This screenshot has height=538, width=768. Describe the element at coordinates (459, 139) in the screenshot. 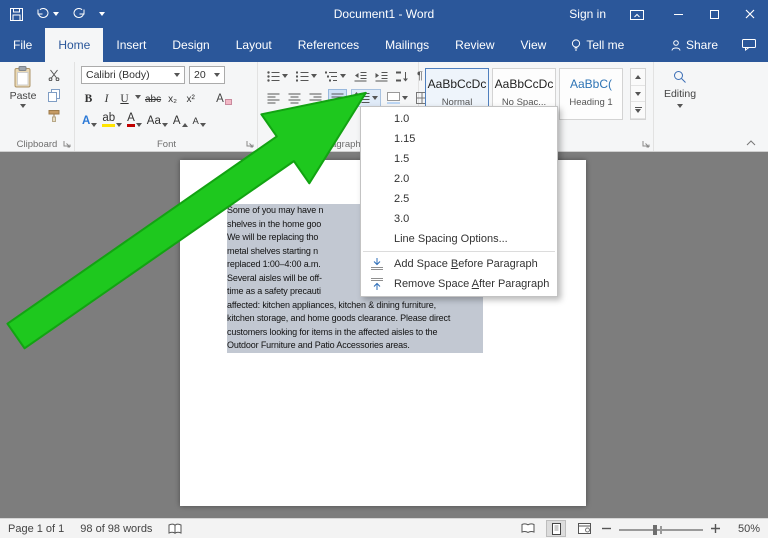

I see `menu-item-spacing-1-15: 1.15` at that location.